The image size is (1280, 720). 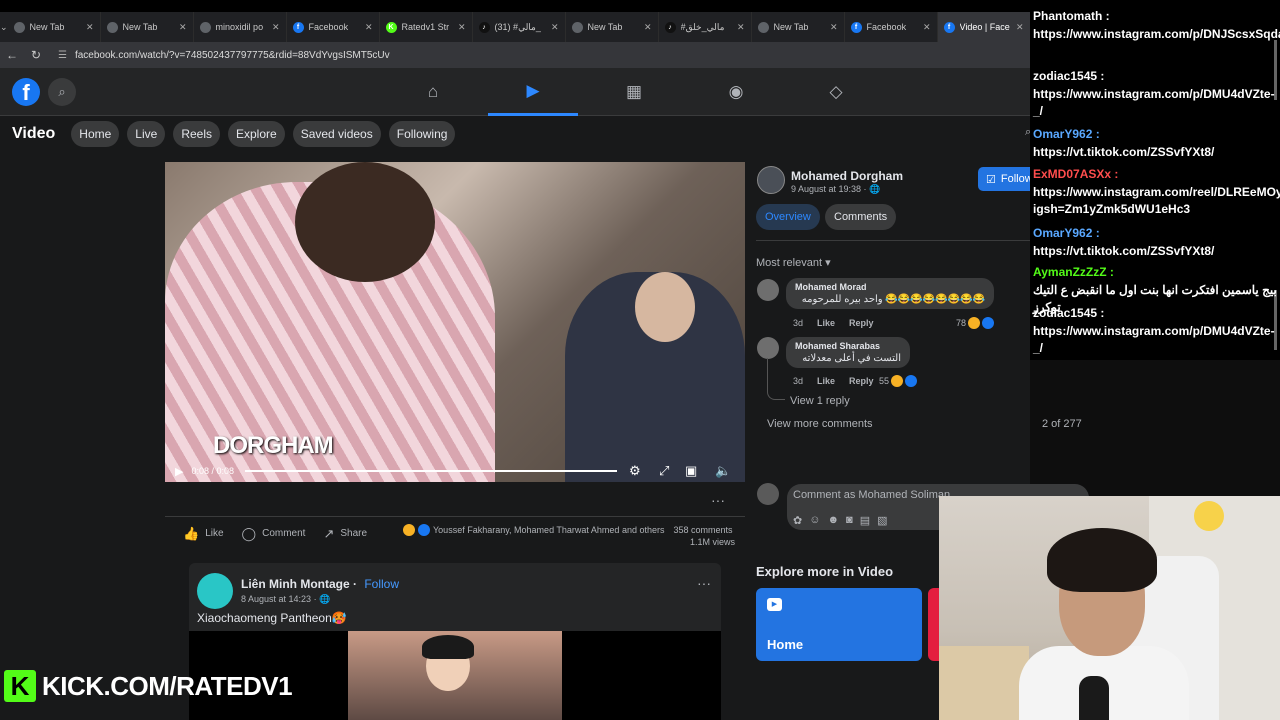 What do you see at coordinates (381, 584) in the screenshot?
I see `follow-link: Follow` at bounding box center [381, 584].